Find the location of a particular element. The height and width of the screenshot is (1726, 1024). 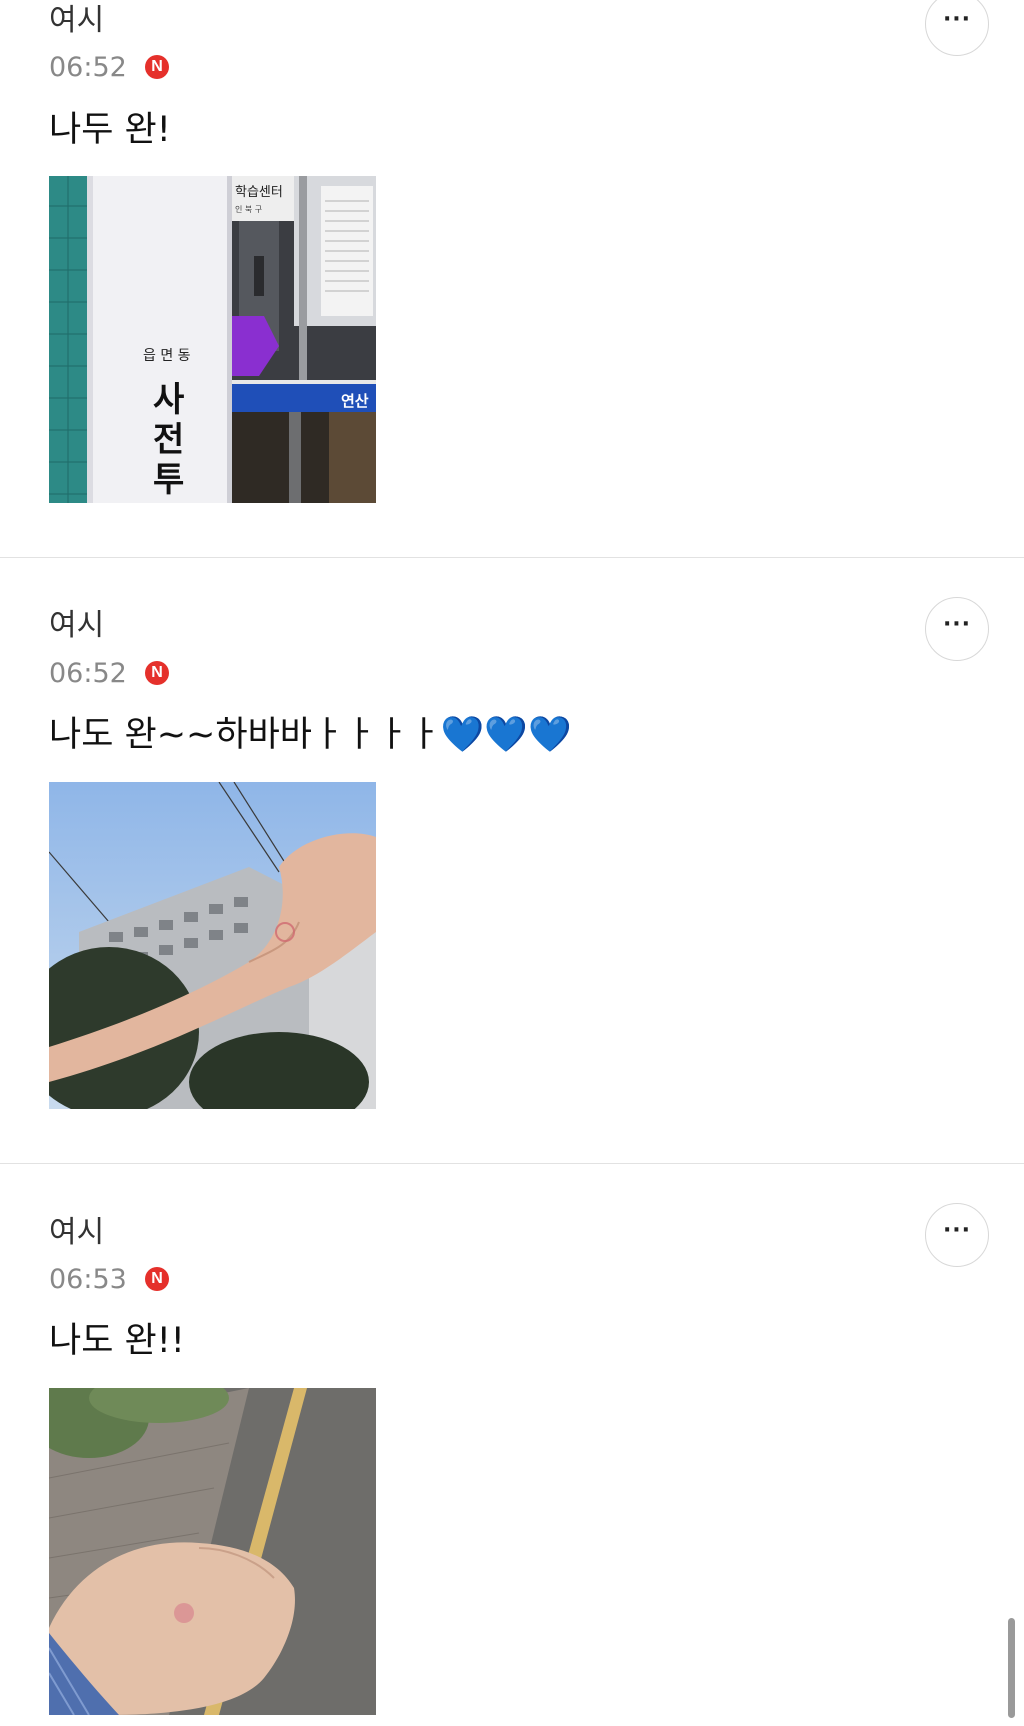

polling-station-photo: 읍 면 동 사 전 투 학습센터 인 북 구 연산 is located at coordinates (212, 339).